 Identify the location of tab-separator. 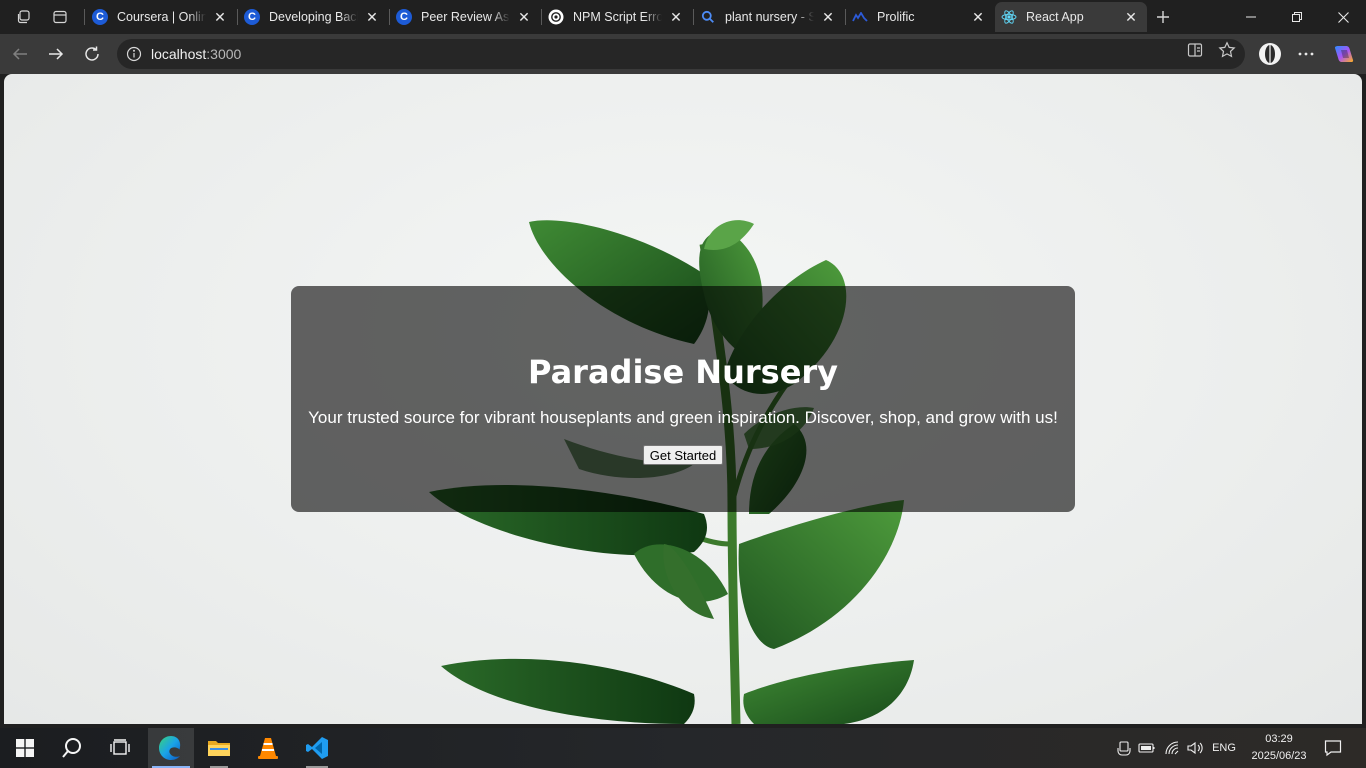
(84, 17).